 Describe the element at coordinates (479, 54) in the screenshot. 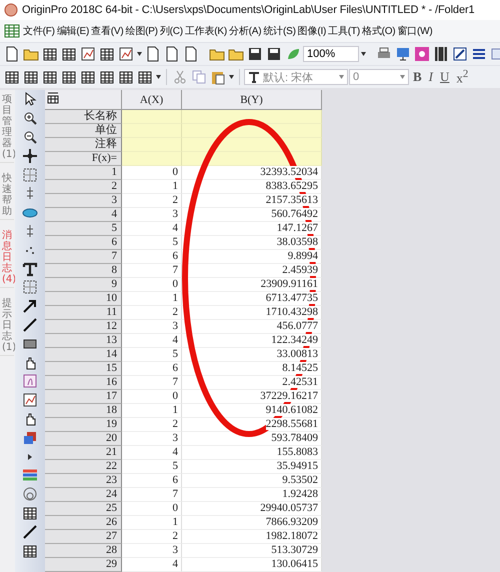

I see `bars-icon` at that location.